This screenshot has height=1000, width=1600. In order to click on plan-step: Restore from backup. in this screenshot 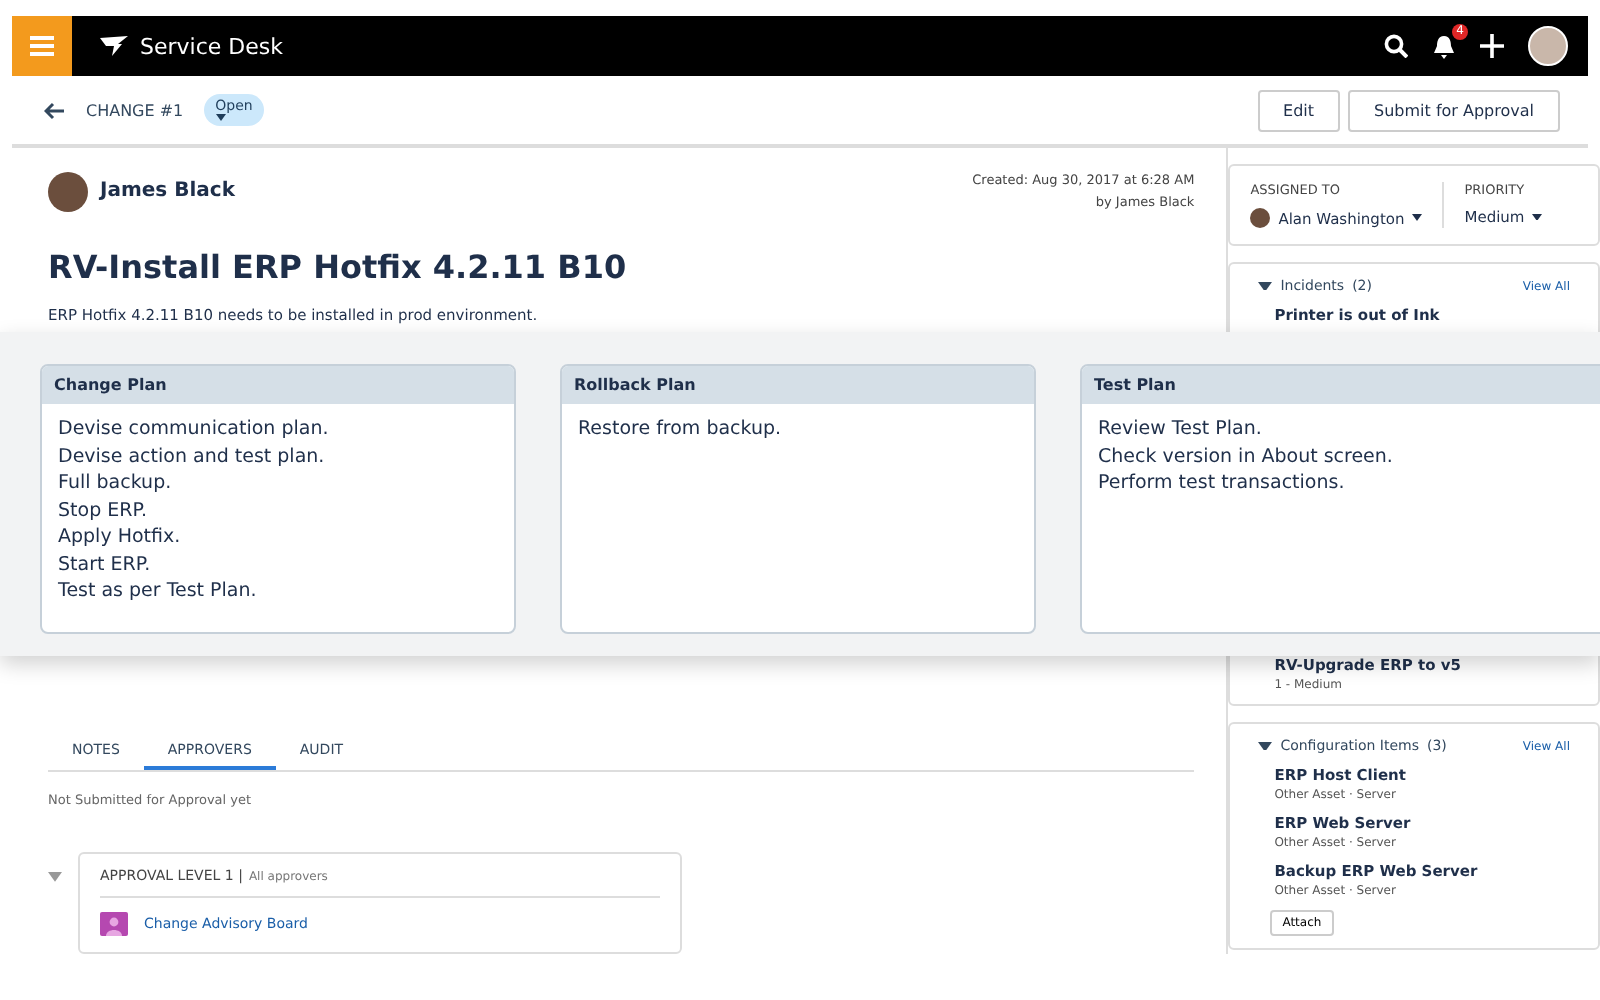, I will do `click(798, 429)`.